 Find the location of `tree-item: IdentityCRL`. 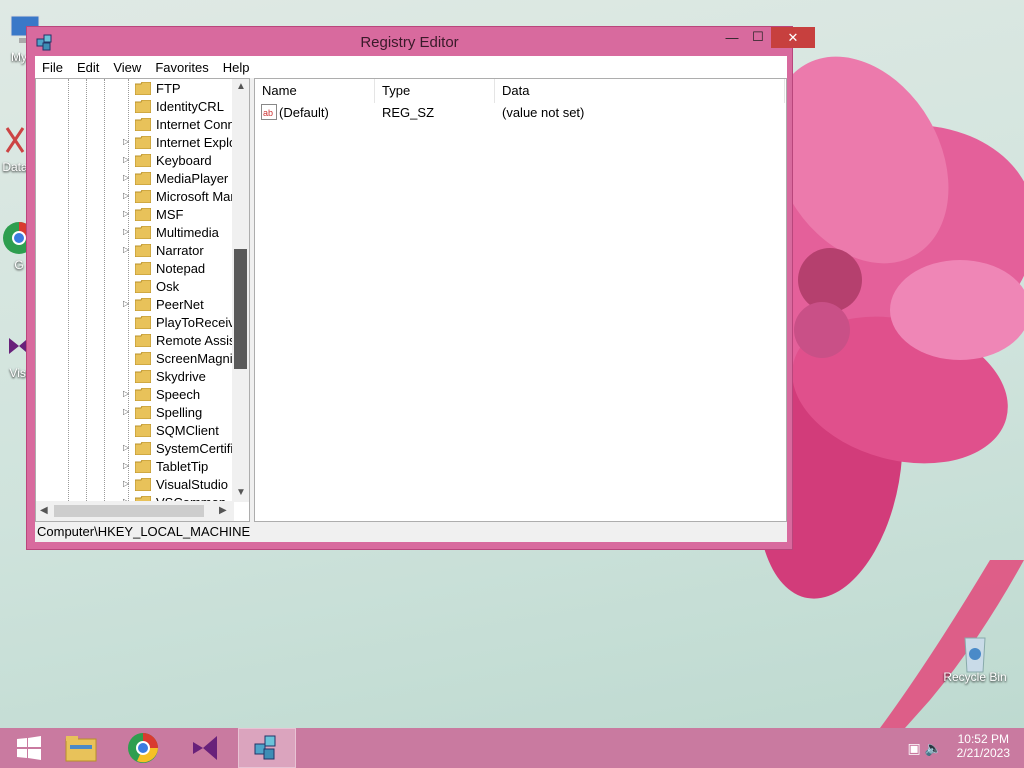

tree-item: IdentityCRL is located at coordinates (136, 107).